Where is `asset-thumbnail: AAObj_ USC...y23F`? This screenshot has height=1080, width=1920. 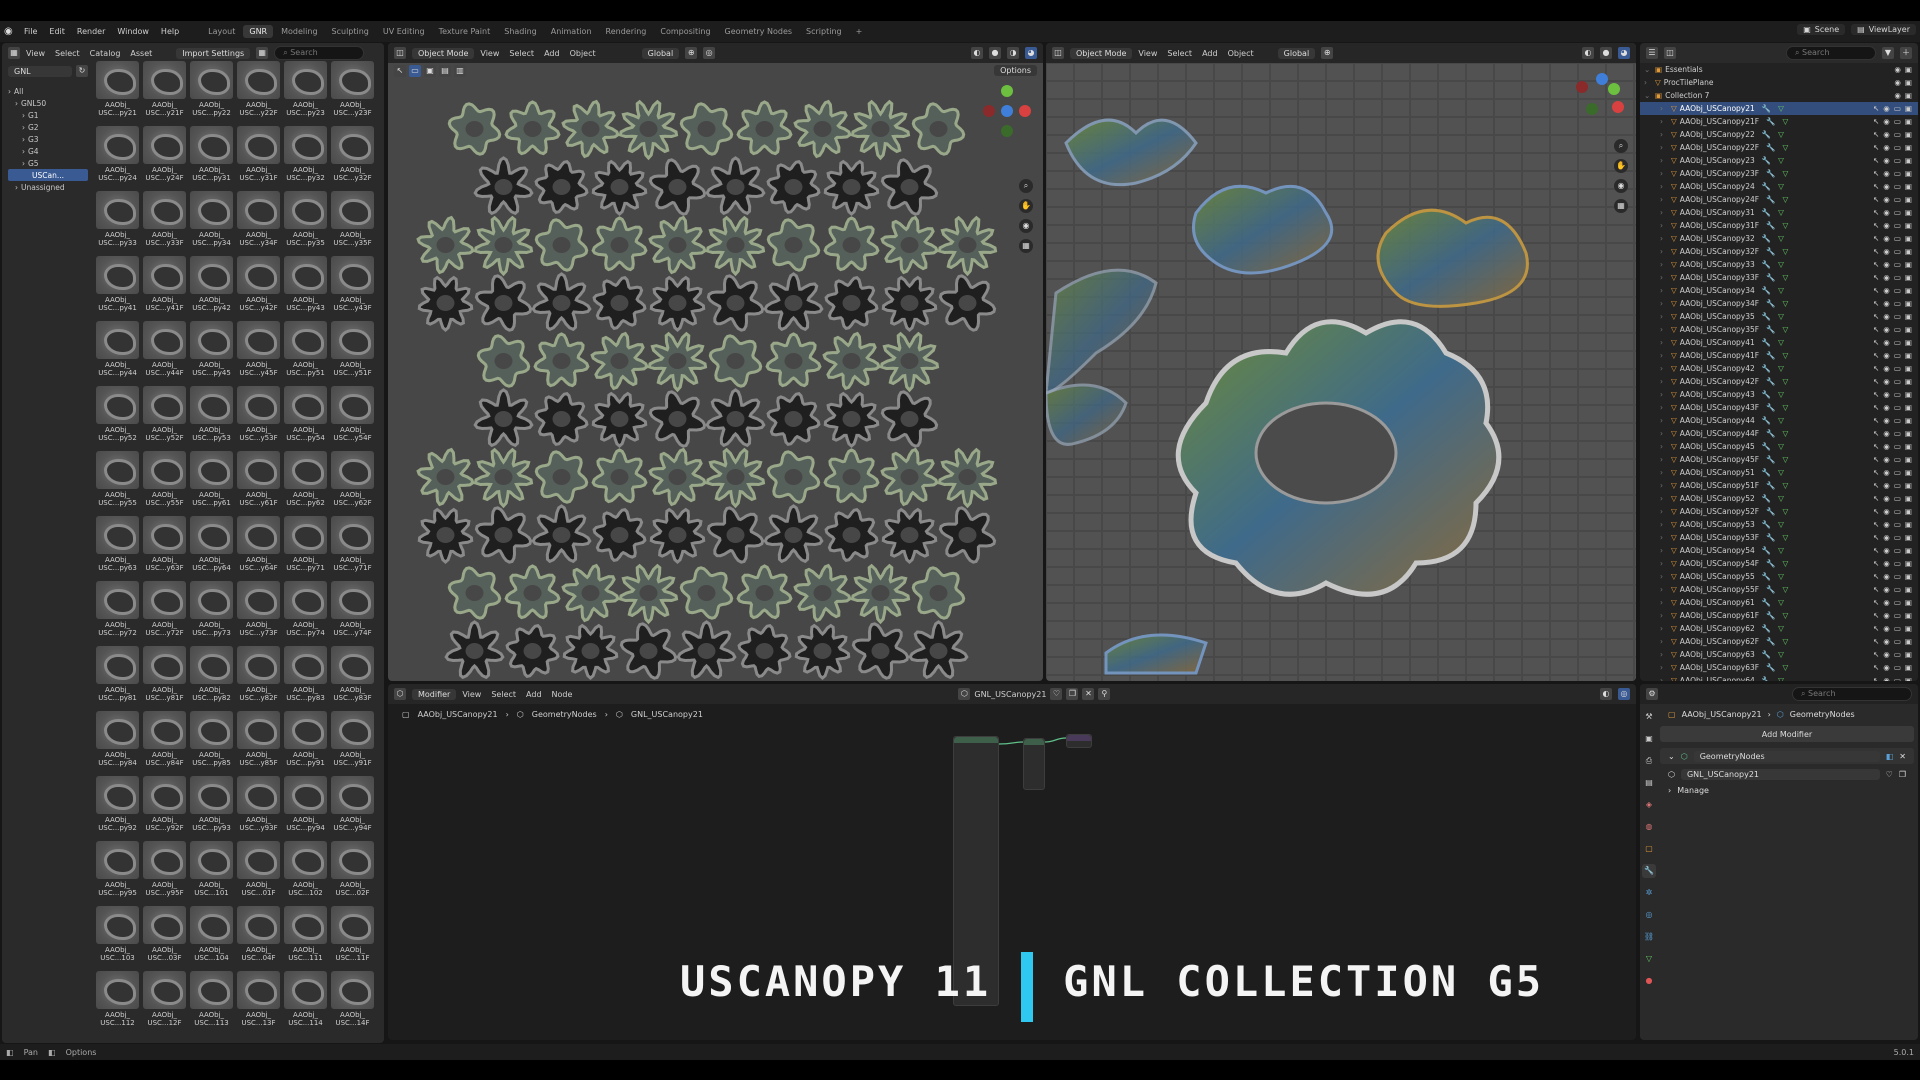
asset-thumbnail: AAObj_ USC...y23F is located at coordinates (352, 92).